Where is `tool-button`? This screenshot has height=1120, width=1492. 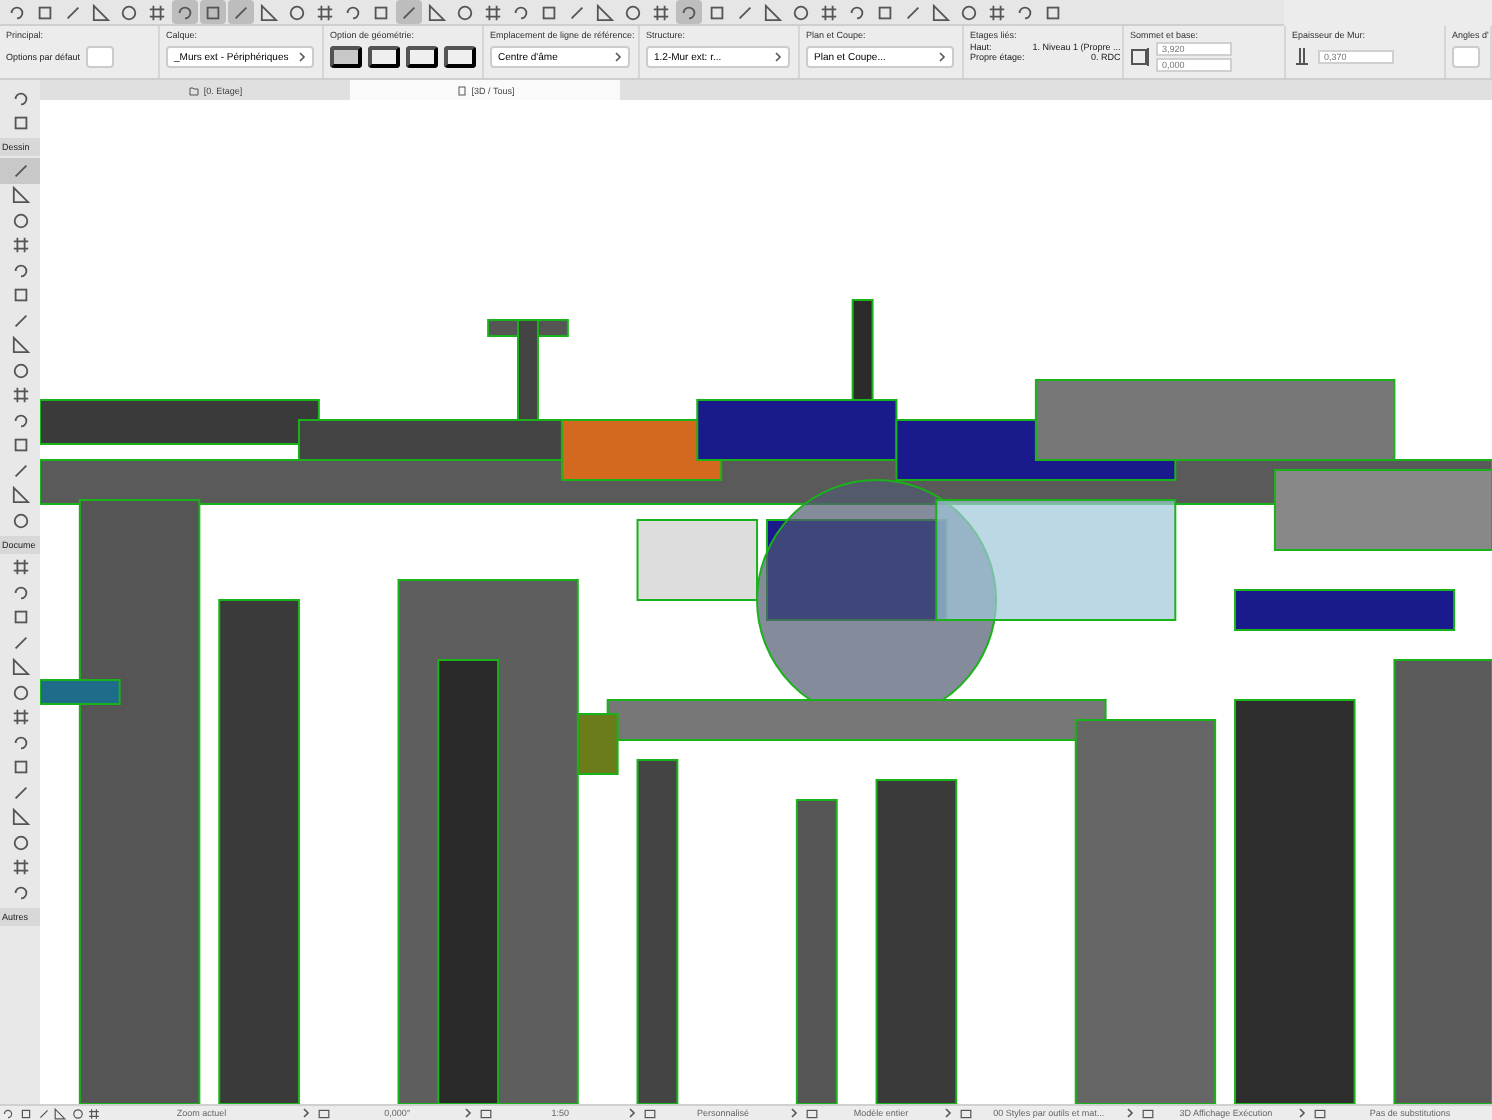
tool-button is located at coordinates (20, 170).